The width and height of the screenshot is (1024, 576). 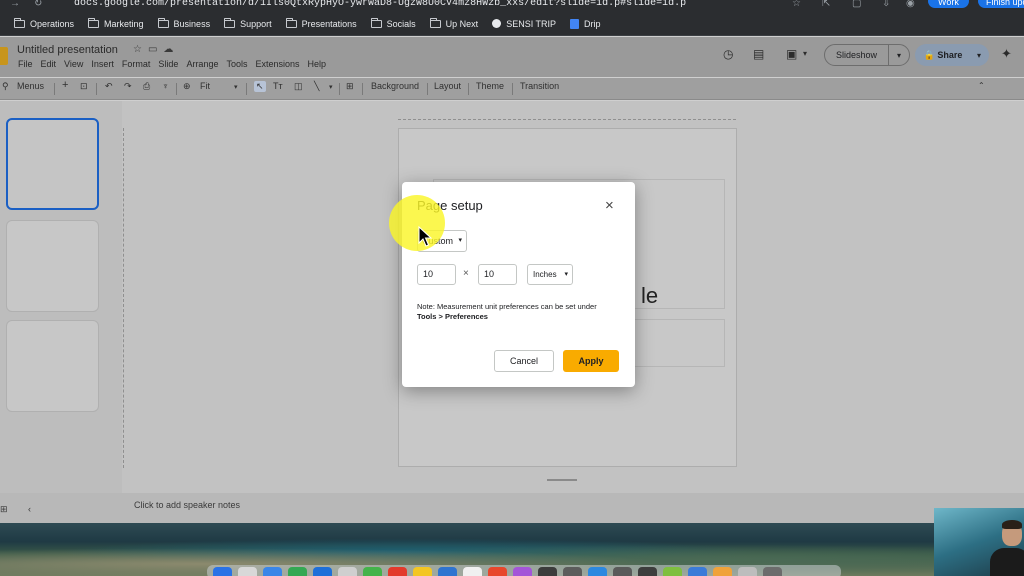 What do you see at coordinates (152, 49) in the screenshot?
I see `move-folder-icon: ▭` at bounding box center [152, 49].